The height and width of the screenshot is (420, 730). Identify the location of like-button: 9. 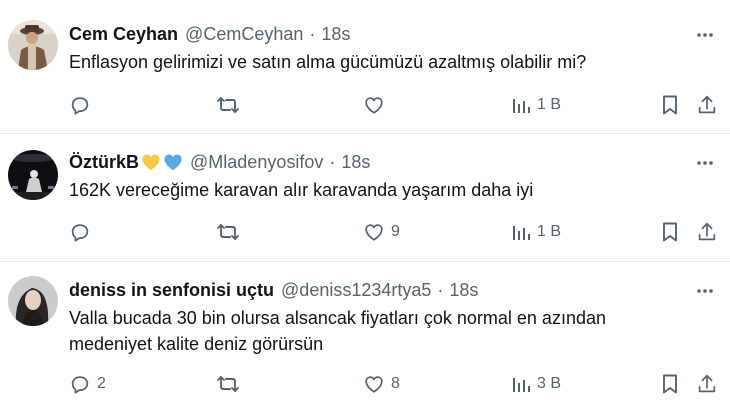
(381, 232).